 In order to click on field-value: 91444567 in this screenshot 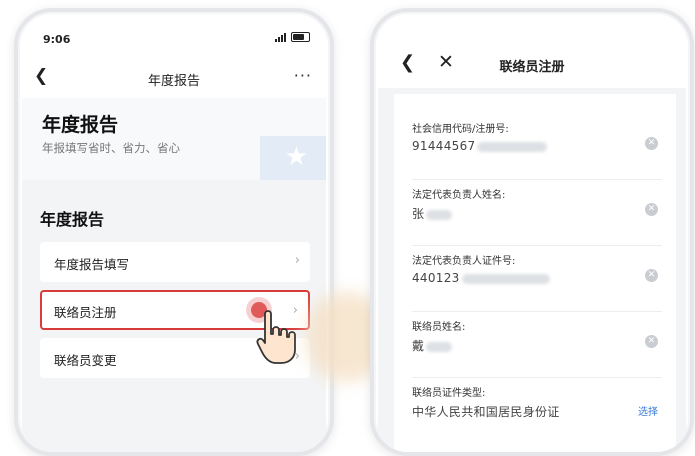, I will do `click(480, 146)`.